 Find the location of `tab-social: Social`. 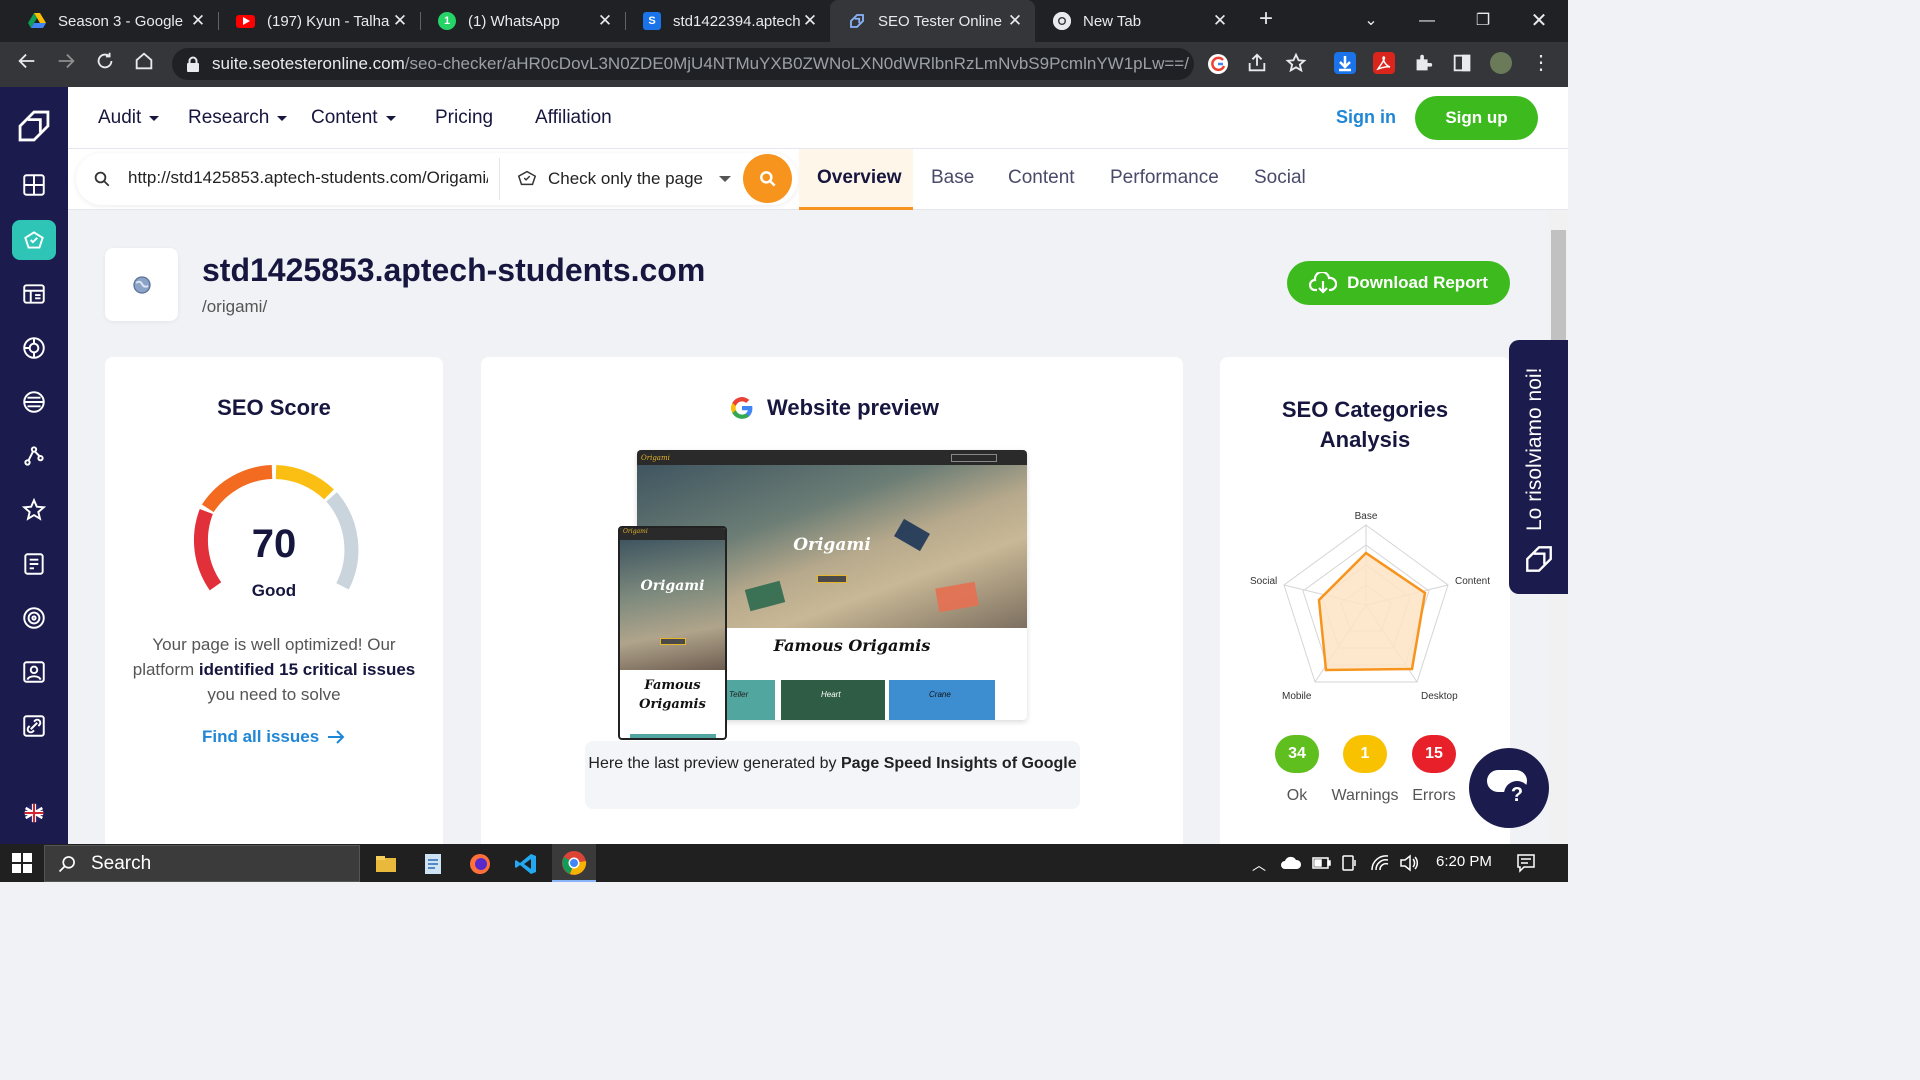

tab-social: Social is located at coordinates (1280, 178).